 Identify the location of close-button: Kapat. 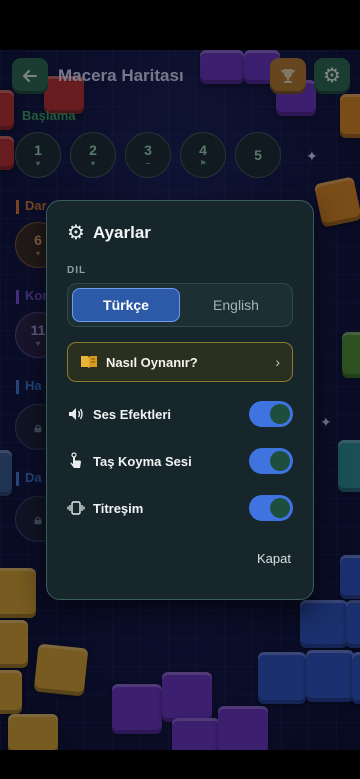
(274, 558).